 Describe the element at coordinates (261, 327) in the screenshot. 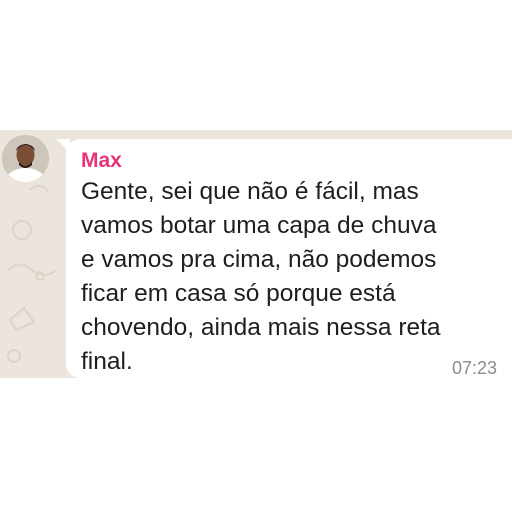

I see `message-line: chovendo, ainda mais nessa reta` at that location.